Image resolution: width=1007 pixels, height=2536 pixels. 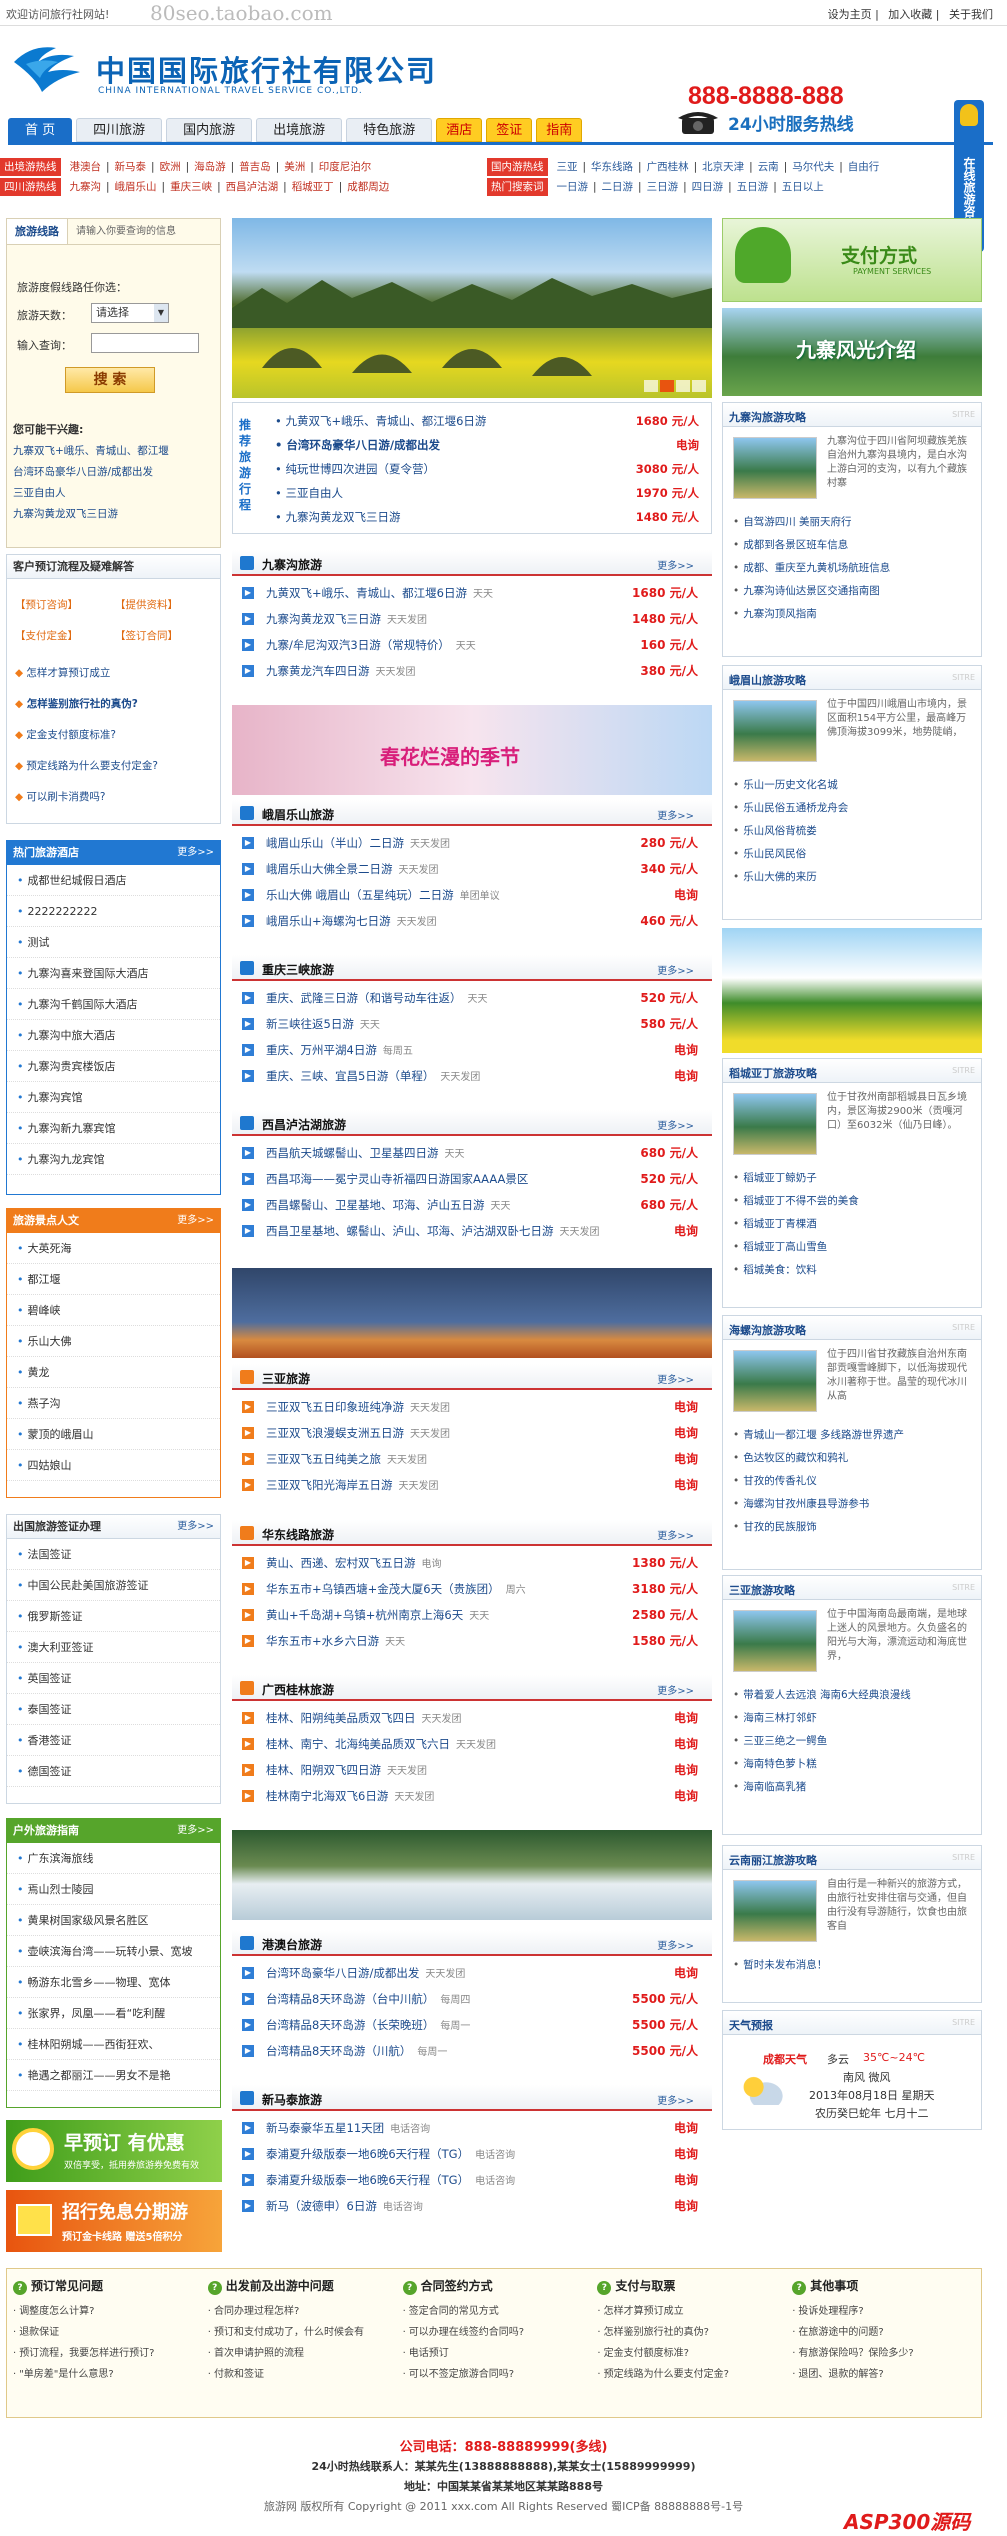 What do you see at coordinates (113, 1279) in the screenshot?
I see `scenery-item: 都江堰` at bounding box center [113, 1279].